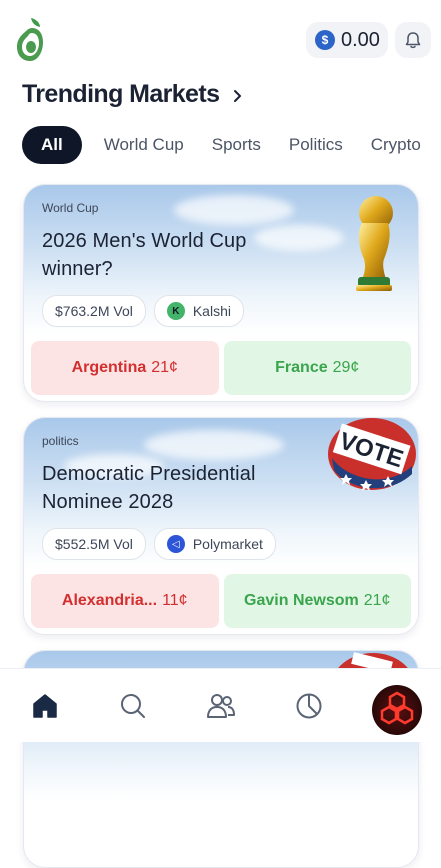  I want to click on tab-crypto: Crypto, so click(396, 145).